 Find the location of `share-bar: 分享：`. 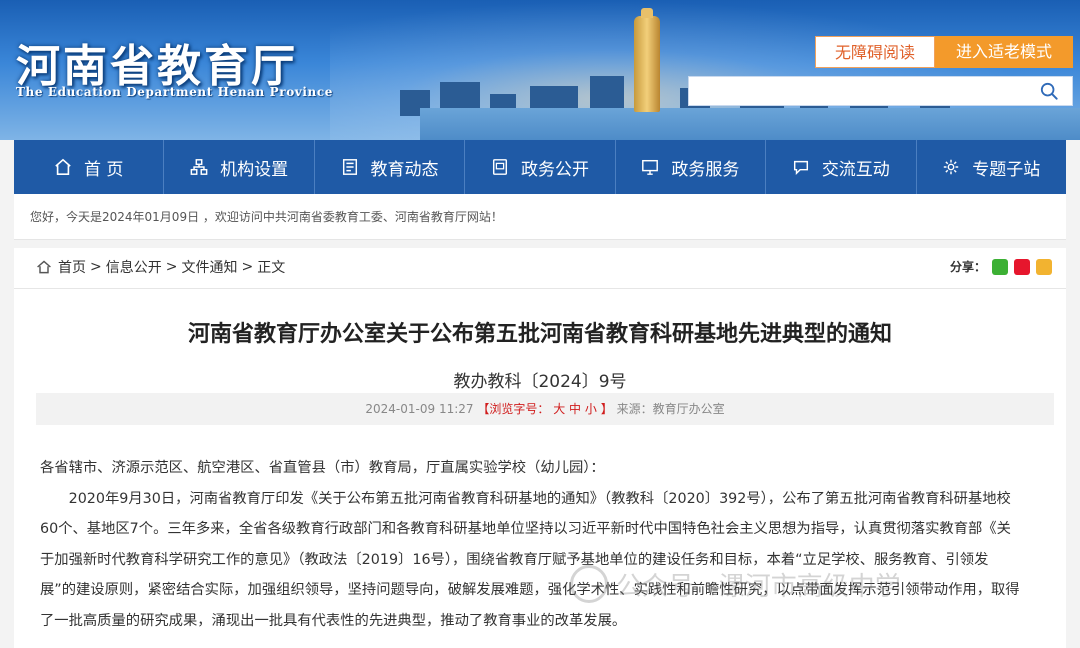

share-bar: 分享： is located at coordinates (1001, 266).